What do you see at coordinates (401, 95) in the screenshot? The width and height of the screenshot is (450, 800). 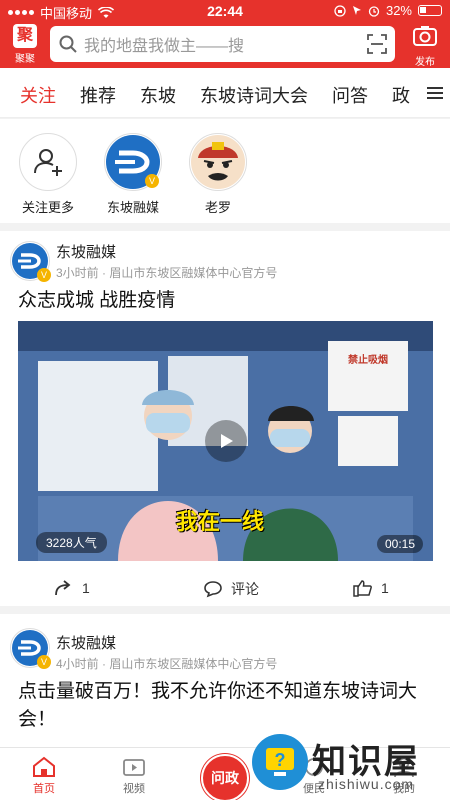 I see `tab-politics: 政` at bounding box center [401, 95].